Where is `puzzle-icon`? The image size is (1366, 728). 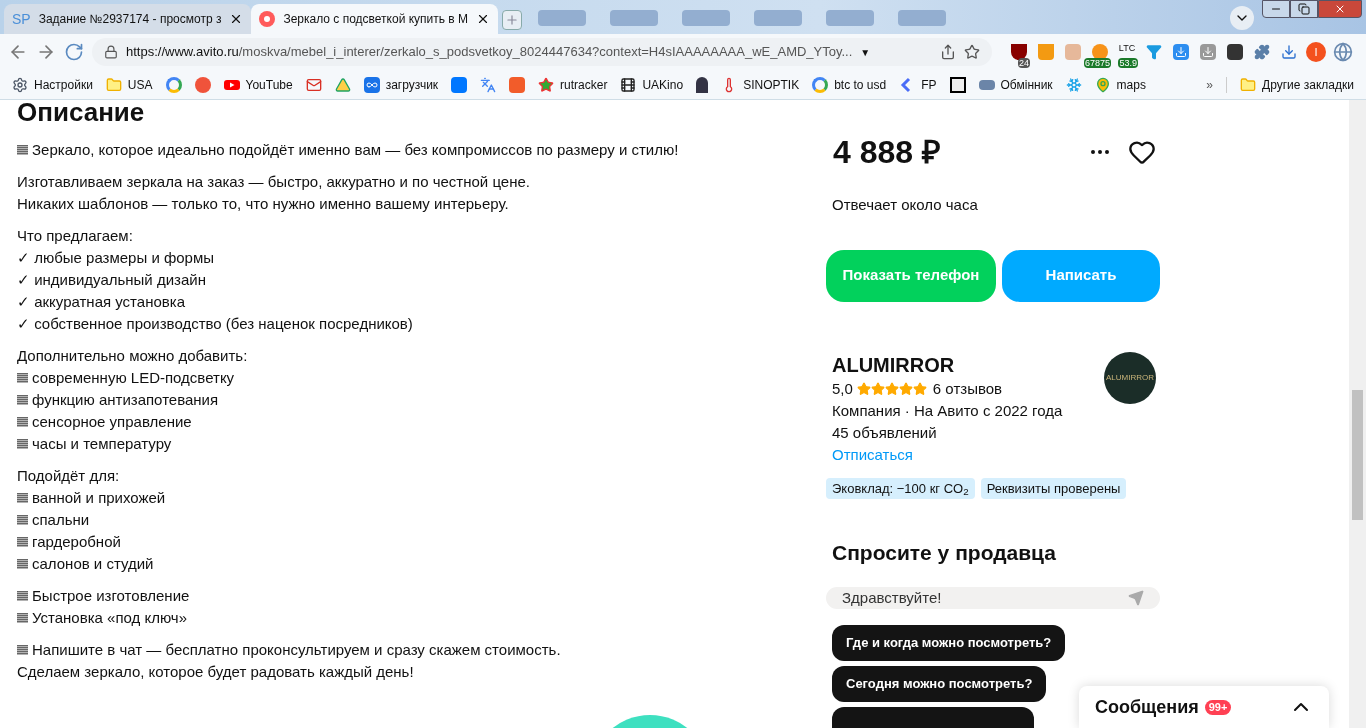 puzzle-icon is located at coordinates (1262, 52).